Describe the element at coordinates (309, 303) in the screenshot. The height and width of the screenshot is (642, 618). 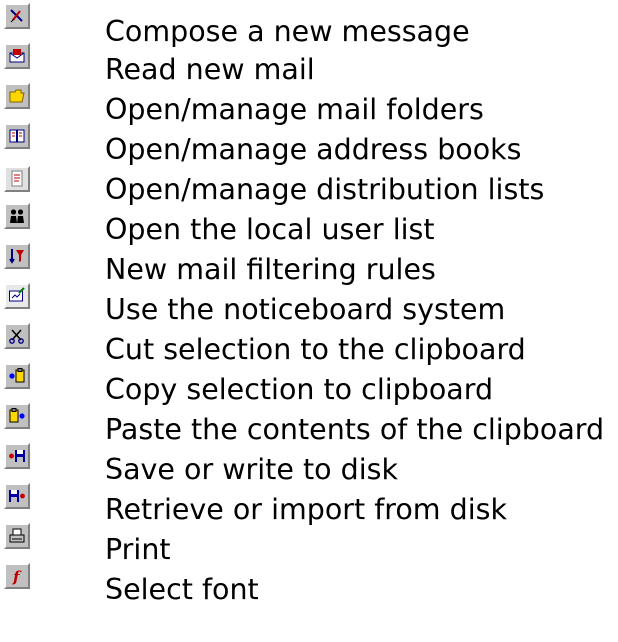
I see `legend-row-noticeboard: Use the noticeboard system` at that location.